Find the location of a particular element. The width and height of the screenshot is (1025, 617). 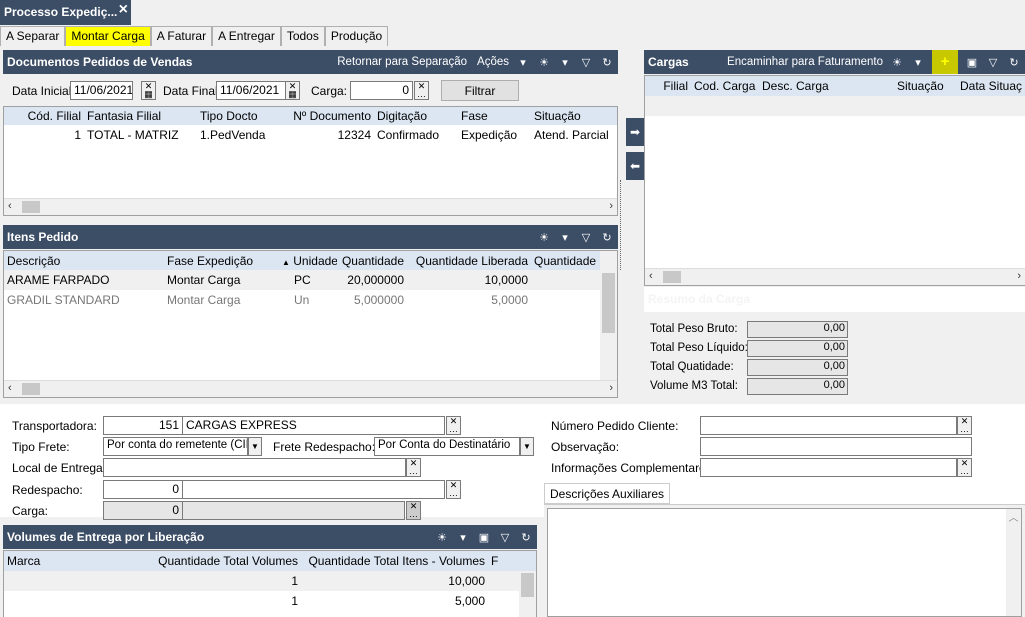

col-quantidade-2: Quantidade is located at coordinates (566, 261).